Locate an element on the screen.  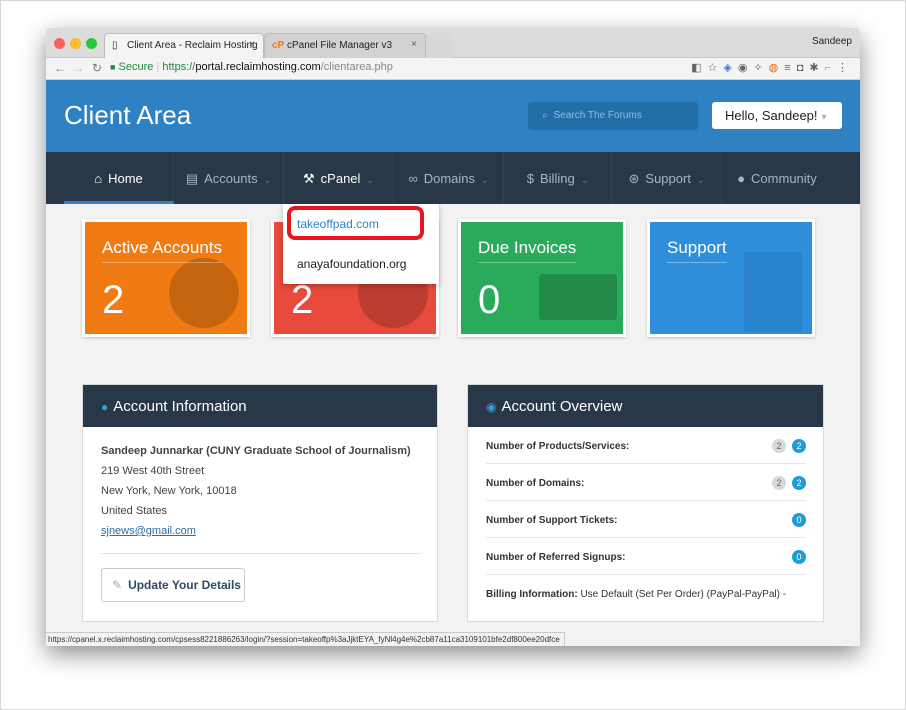
camera-icon: ◘ is located at coordinates (803, 68).